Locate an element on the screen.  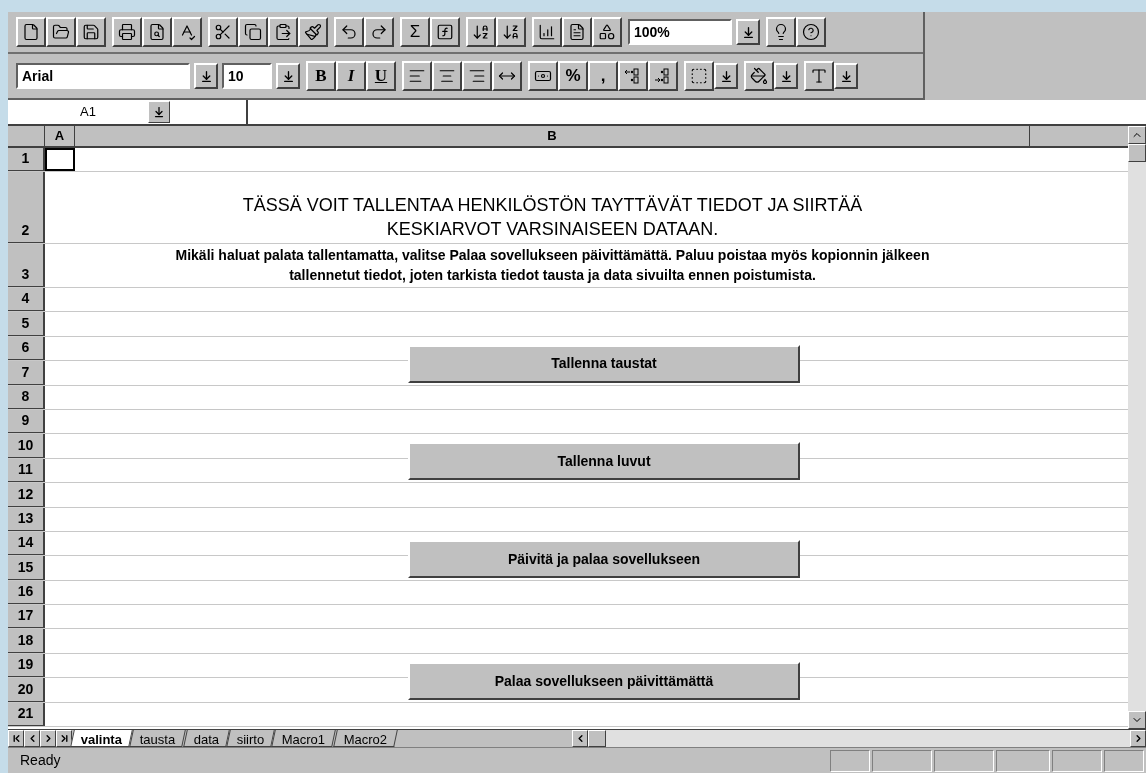
currency-button is located at coordinates (543, 76).